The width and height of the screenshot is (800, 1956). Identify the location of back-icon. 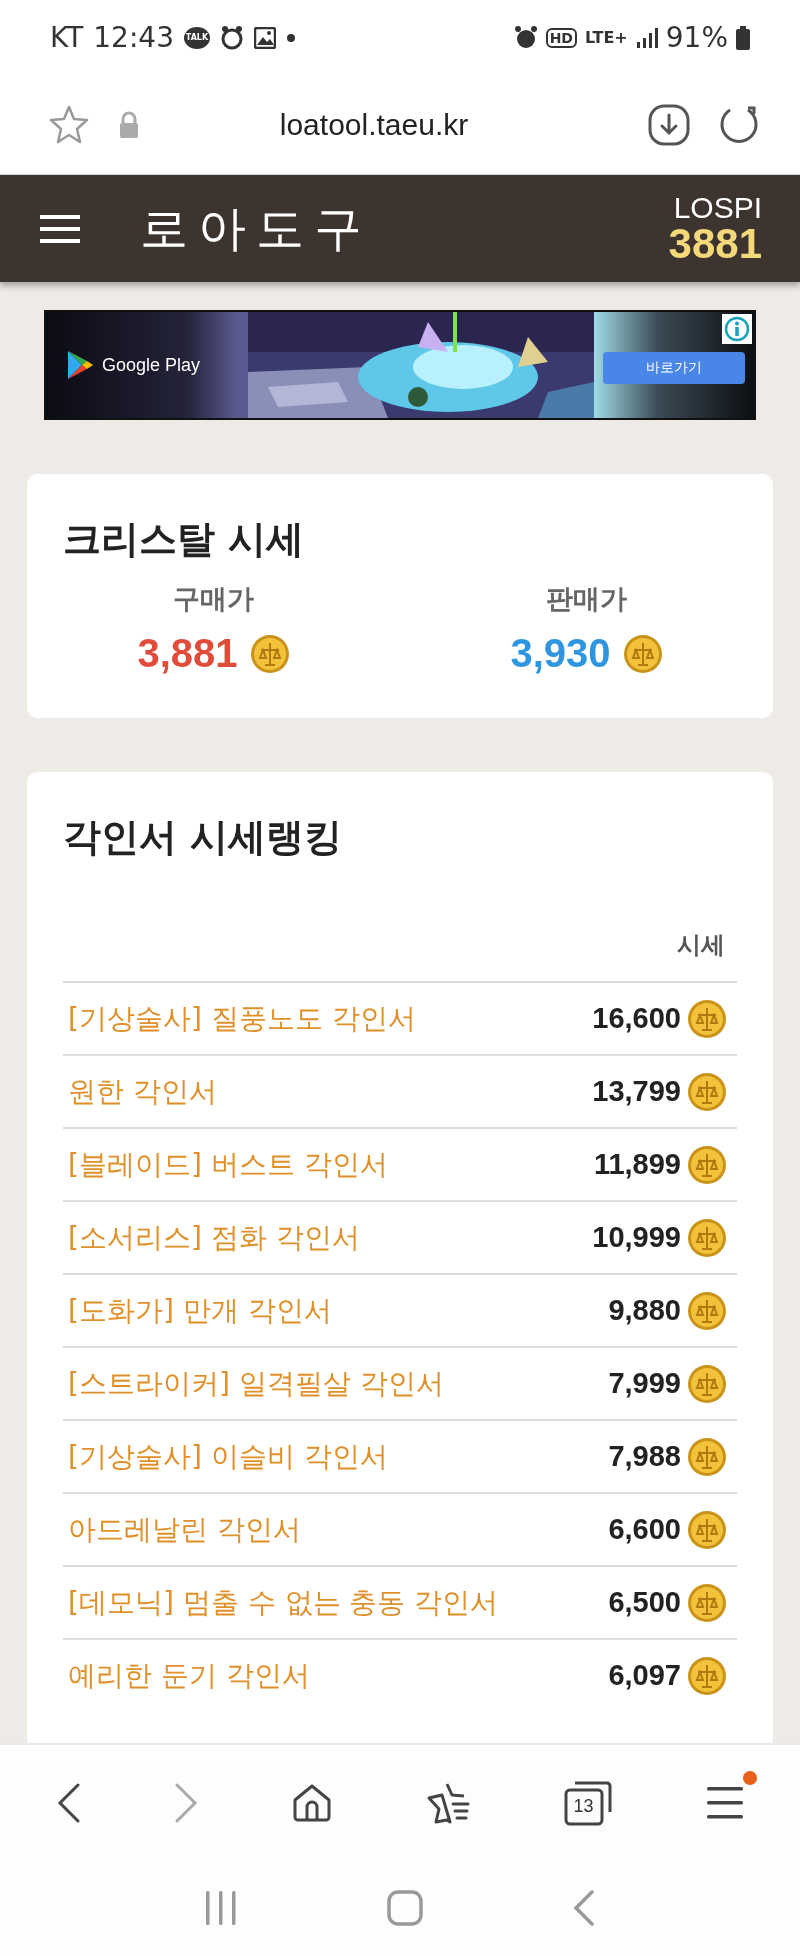
(68, 1802).